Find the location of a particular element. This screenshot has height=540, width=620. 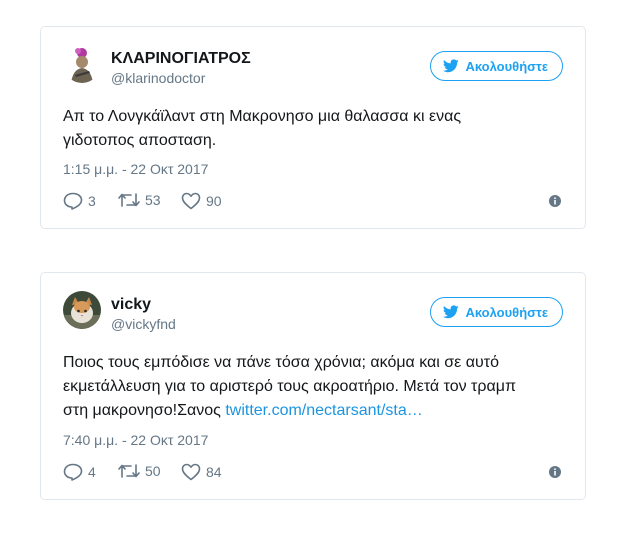

retweet-action: 50 is located at coordinates (139, 471).